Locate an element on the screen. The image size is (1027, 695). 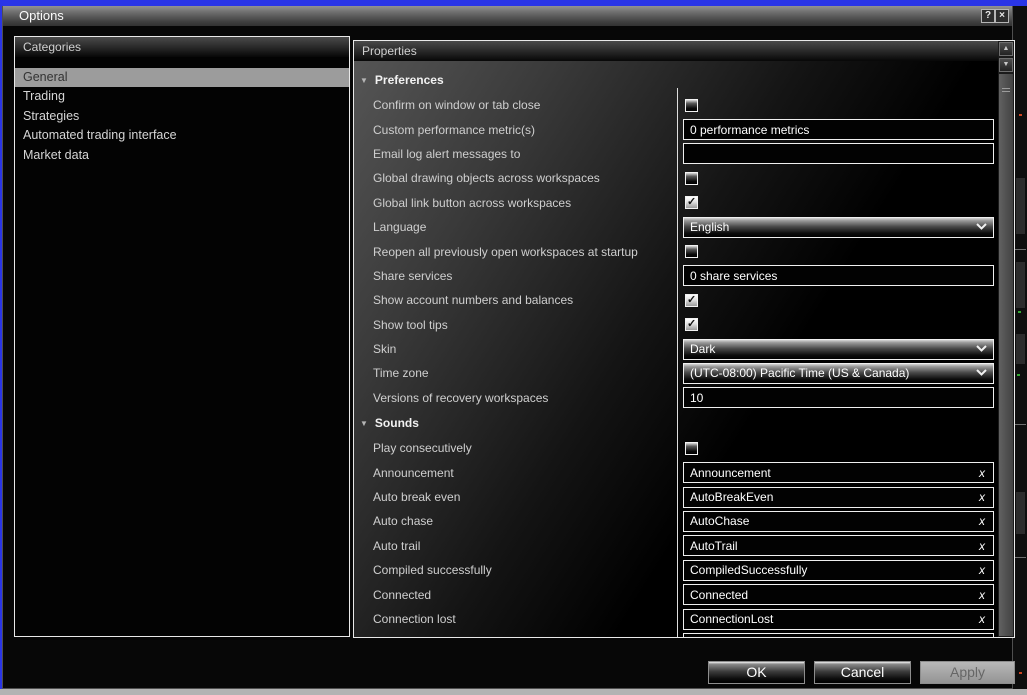
sound-field-item is located at coordinates (838, 634).